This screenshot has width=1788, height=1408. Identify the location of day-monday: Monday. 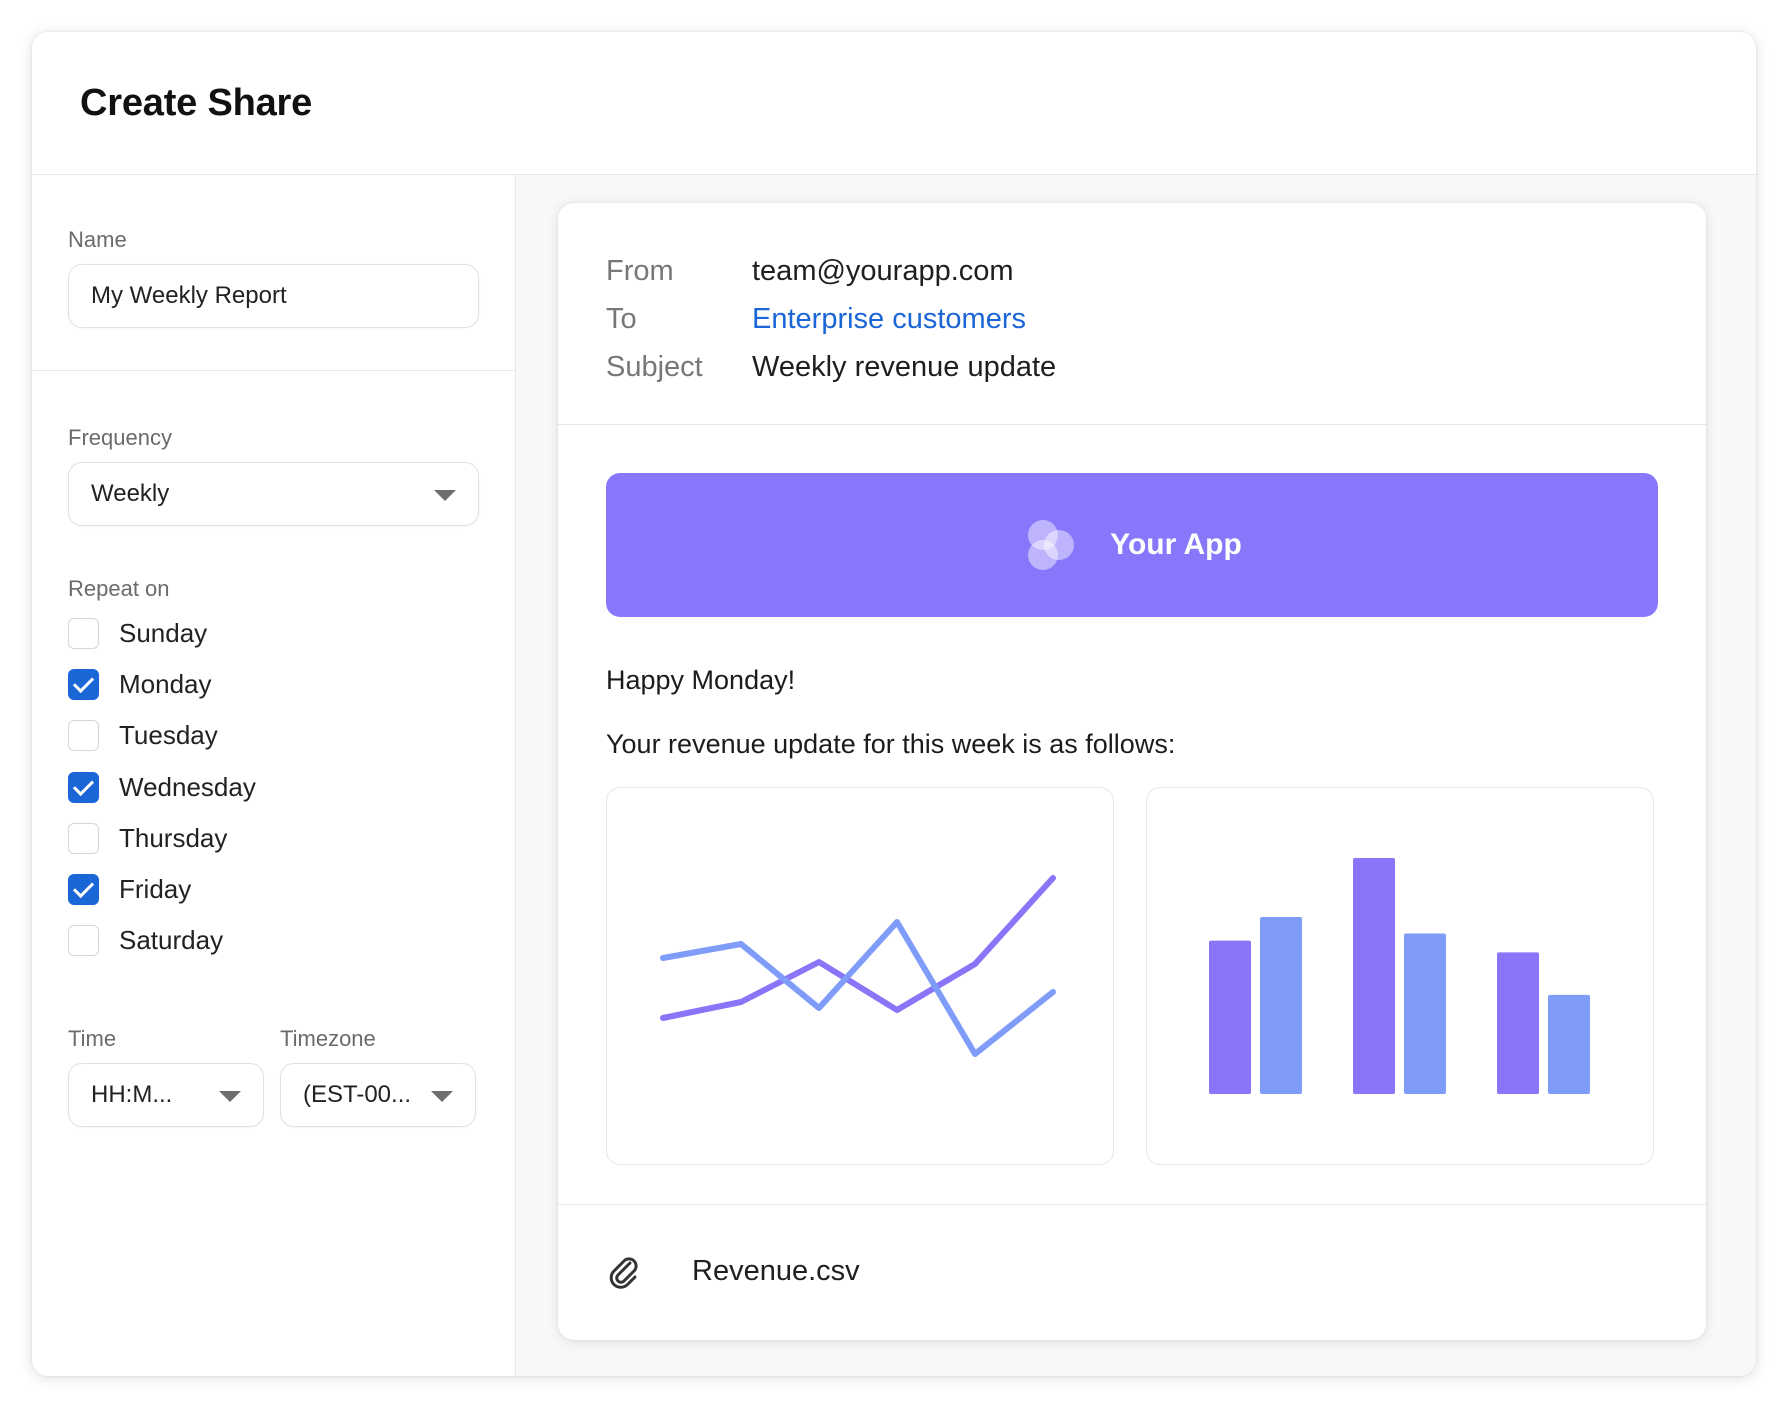
(273, 684).